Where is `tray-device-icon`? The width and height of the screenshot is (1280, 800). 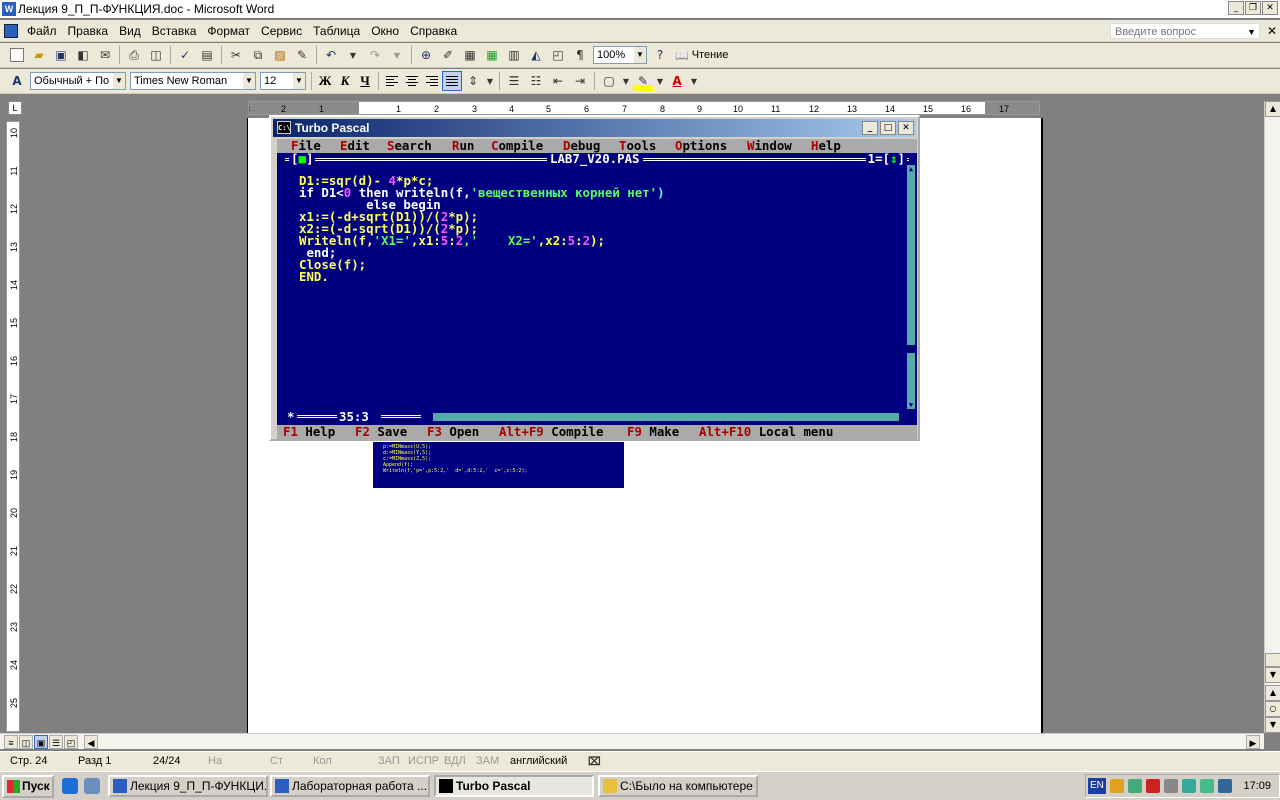 tray-device-icon is located at coordinates (1171, 786).